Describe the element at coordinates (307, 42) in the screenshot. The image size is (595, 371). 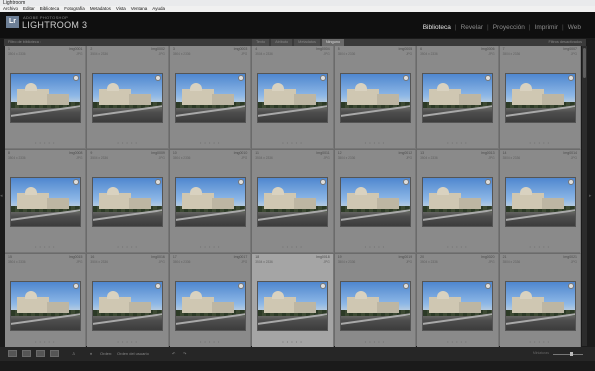
I see `filter-tab: Metadatos` at that location.